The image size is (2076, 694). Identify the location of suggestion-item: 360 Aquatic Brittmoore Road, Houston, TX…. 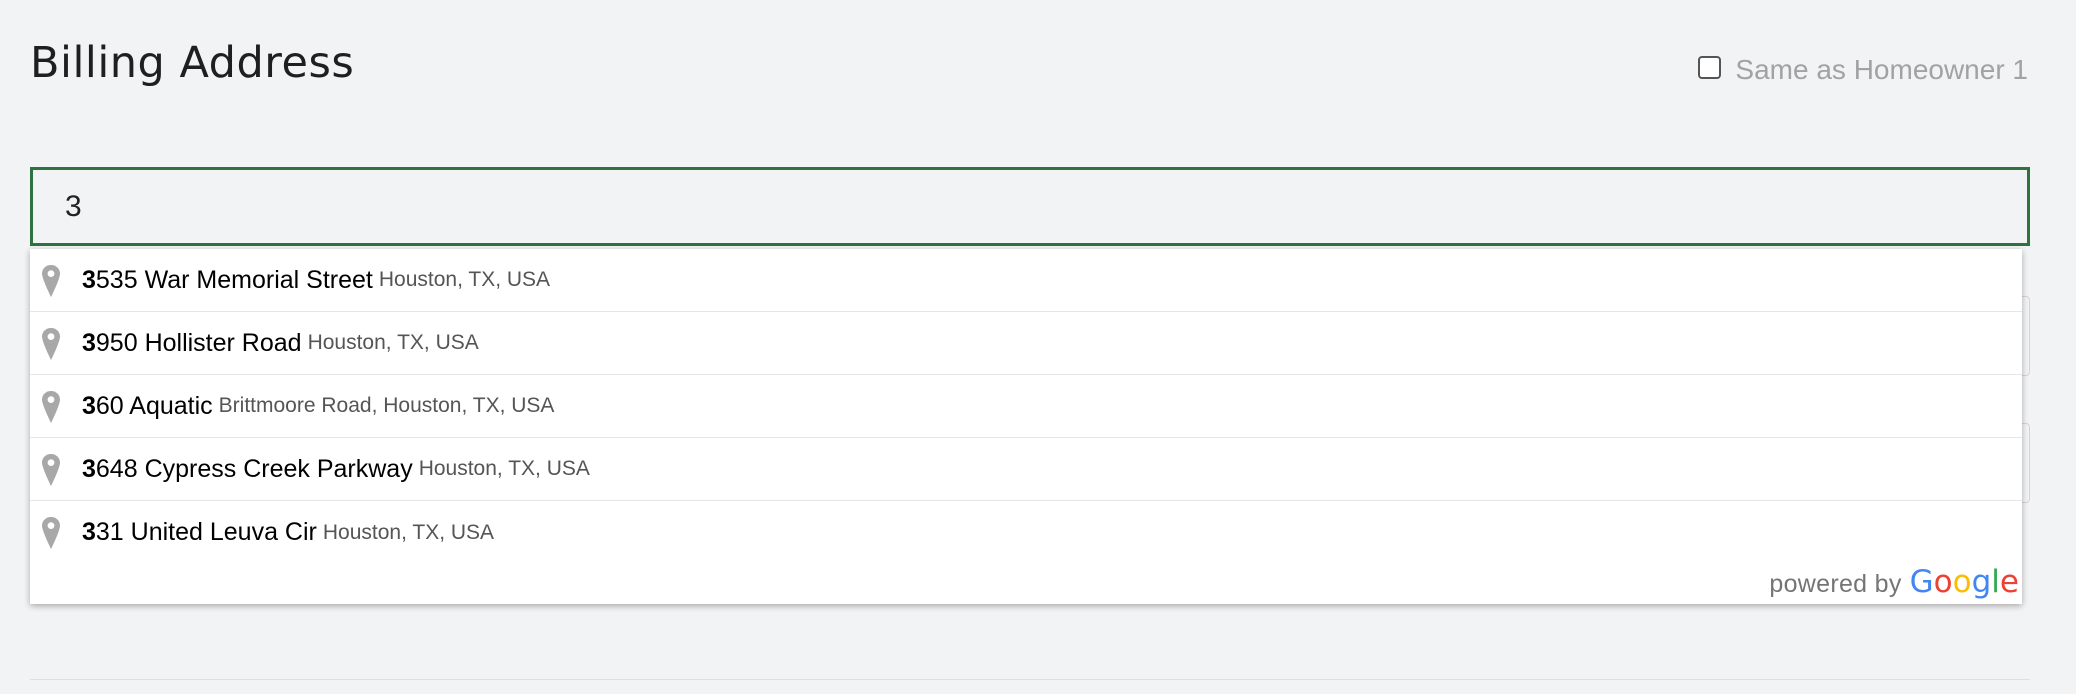
(1026, 406).